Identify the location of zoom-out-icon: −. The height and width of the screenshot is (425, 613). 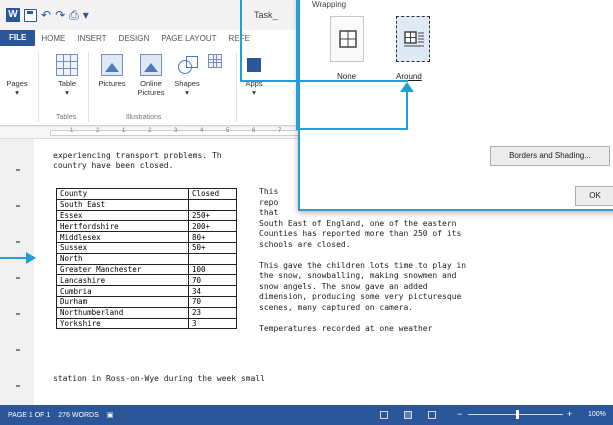
(459, 414).